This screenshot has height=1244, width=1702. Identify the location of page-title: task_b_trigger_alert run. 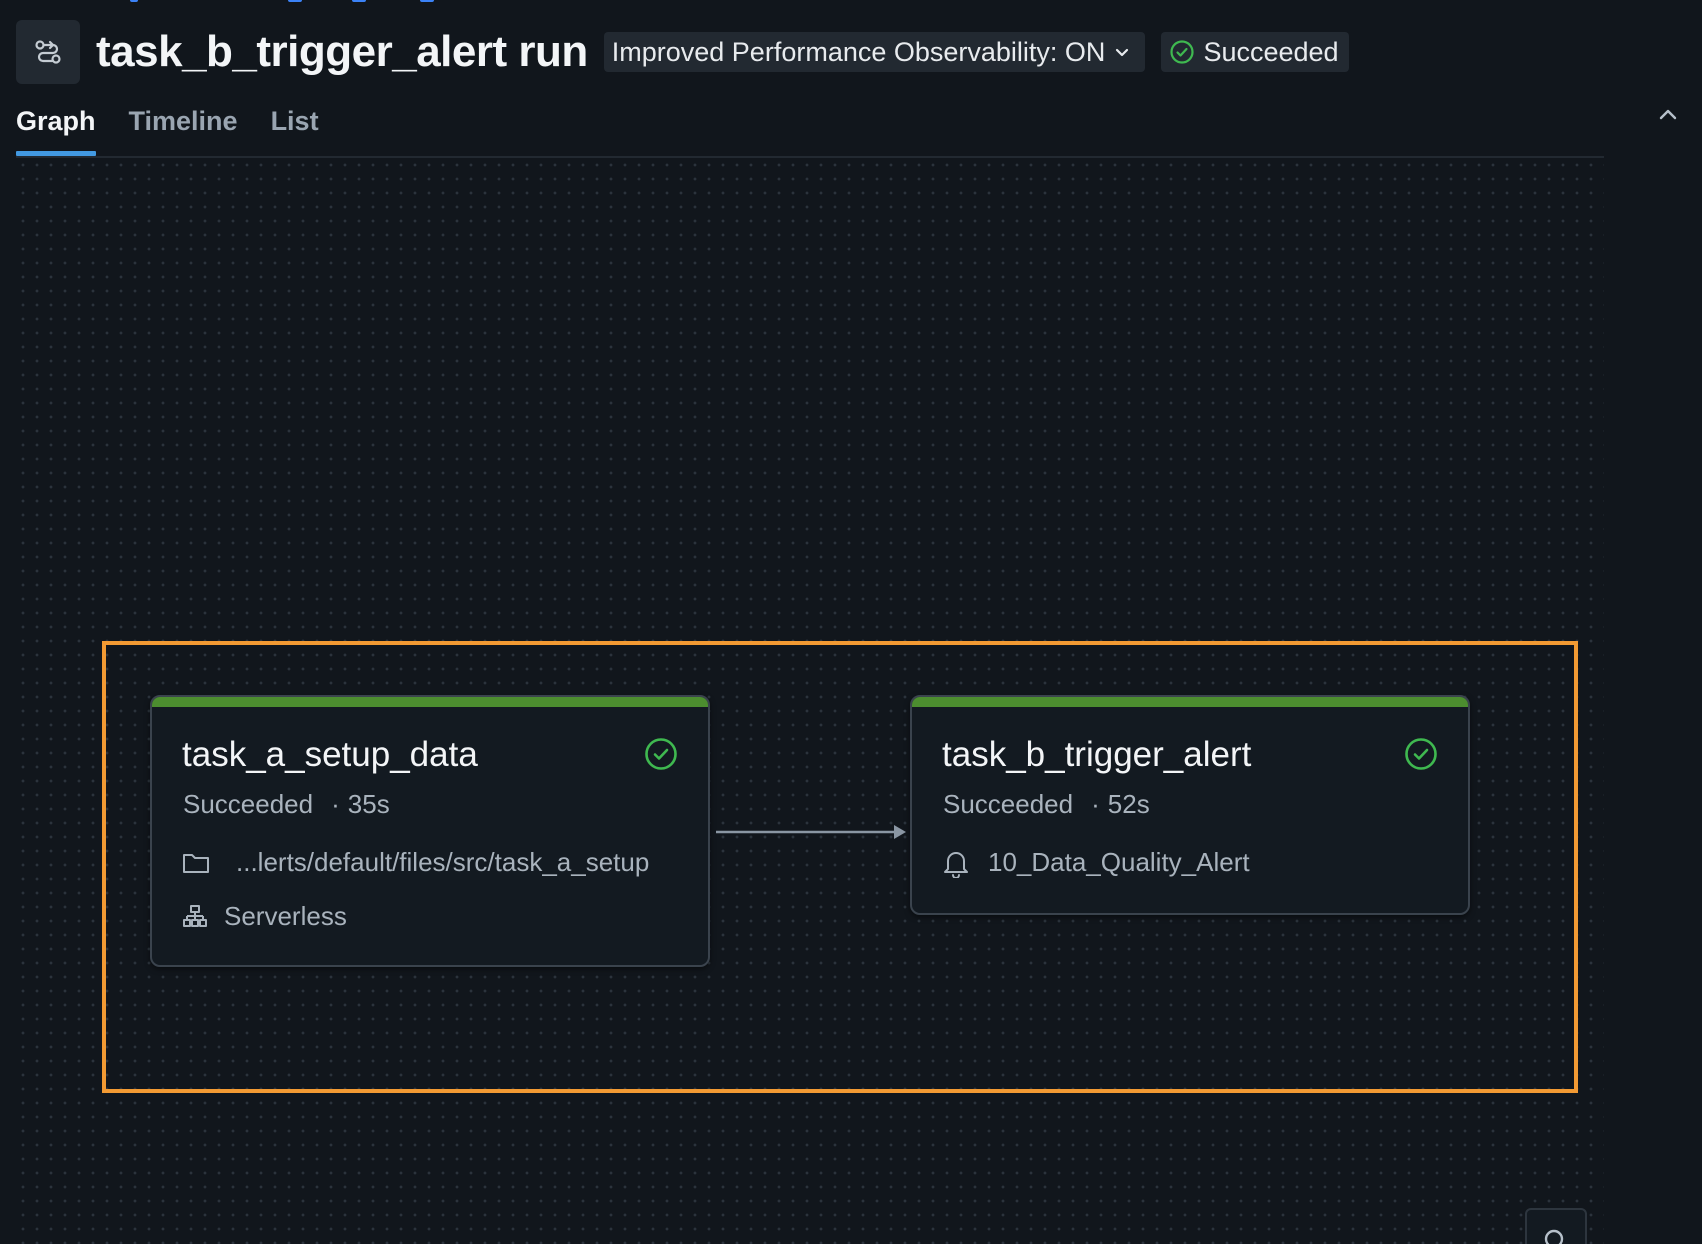
(342, 51).